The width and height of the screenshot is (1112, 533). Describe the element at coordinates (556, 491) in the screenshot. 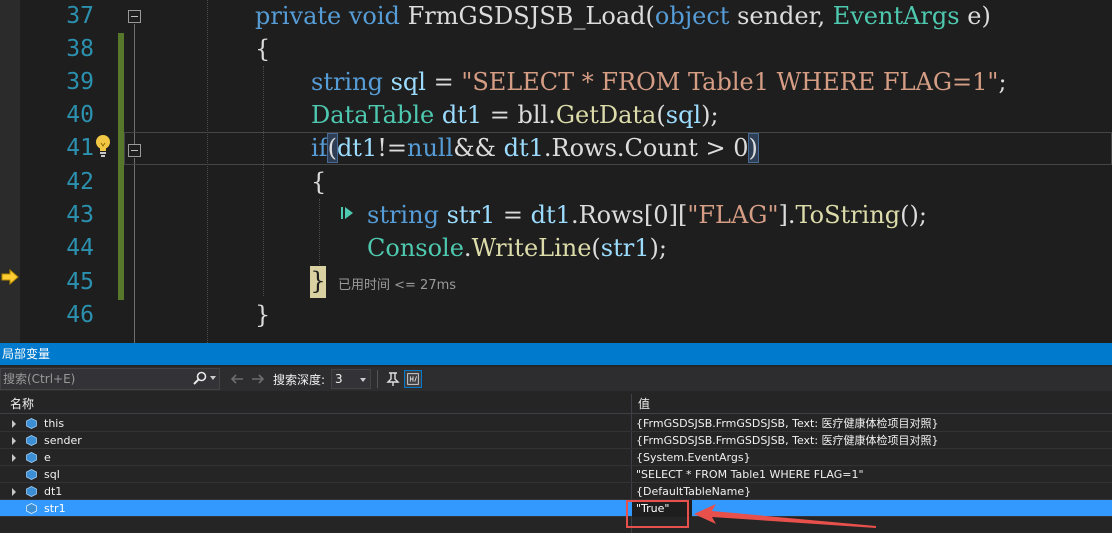

I see `table-row: dt1 {DefaultTableName}` at that location.